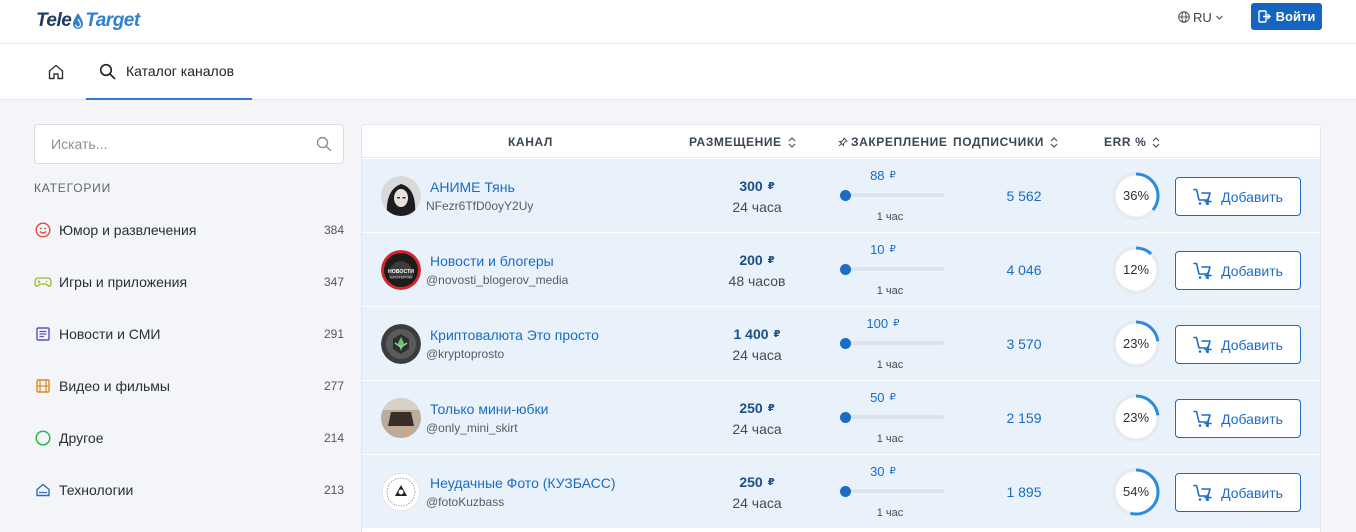  What do you see at coordinates (480, 206) in the screenshot?
I see `channel-handle: NFezr6TfD0oyY2Uy` at bounding box center [480, 206].